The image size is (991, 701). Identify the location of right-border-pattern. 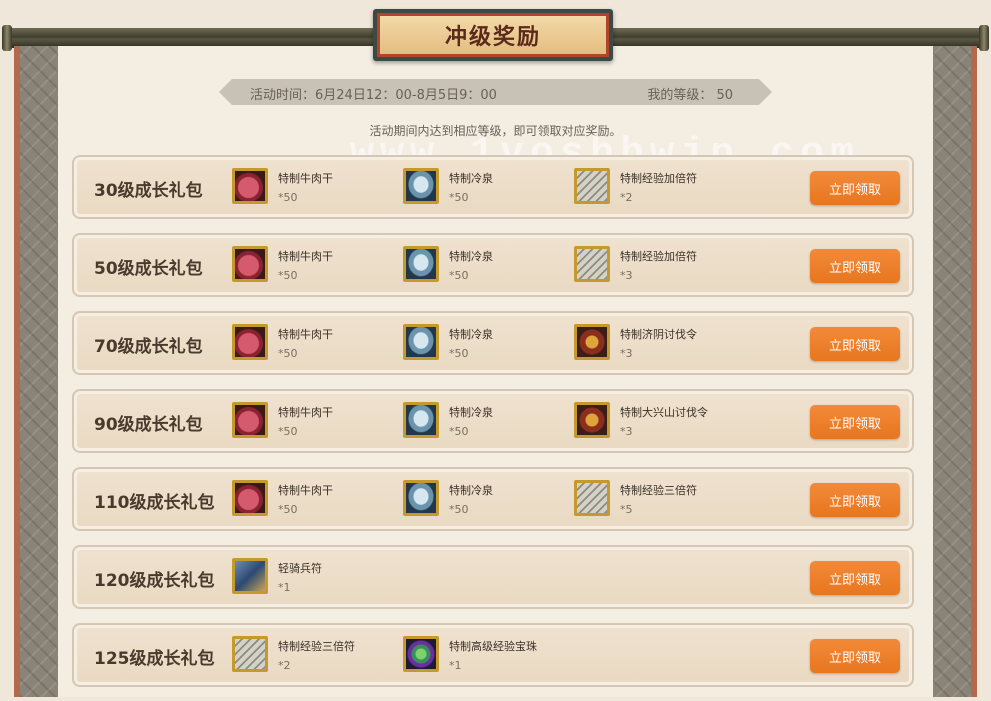
(952, 371).